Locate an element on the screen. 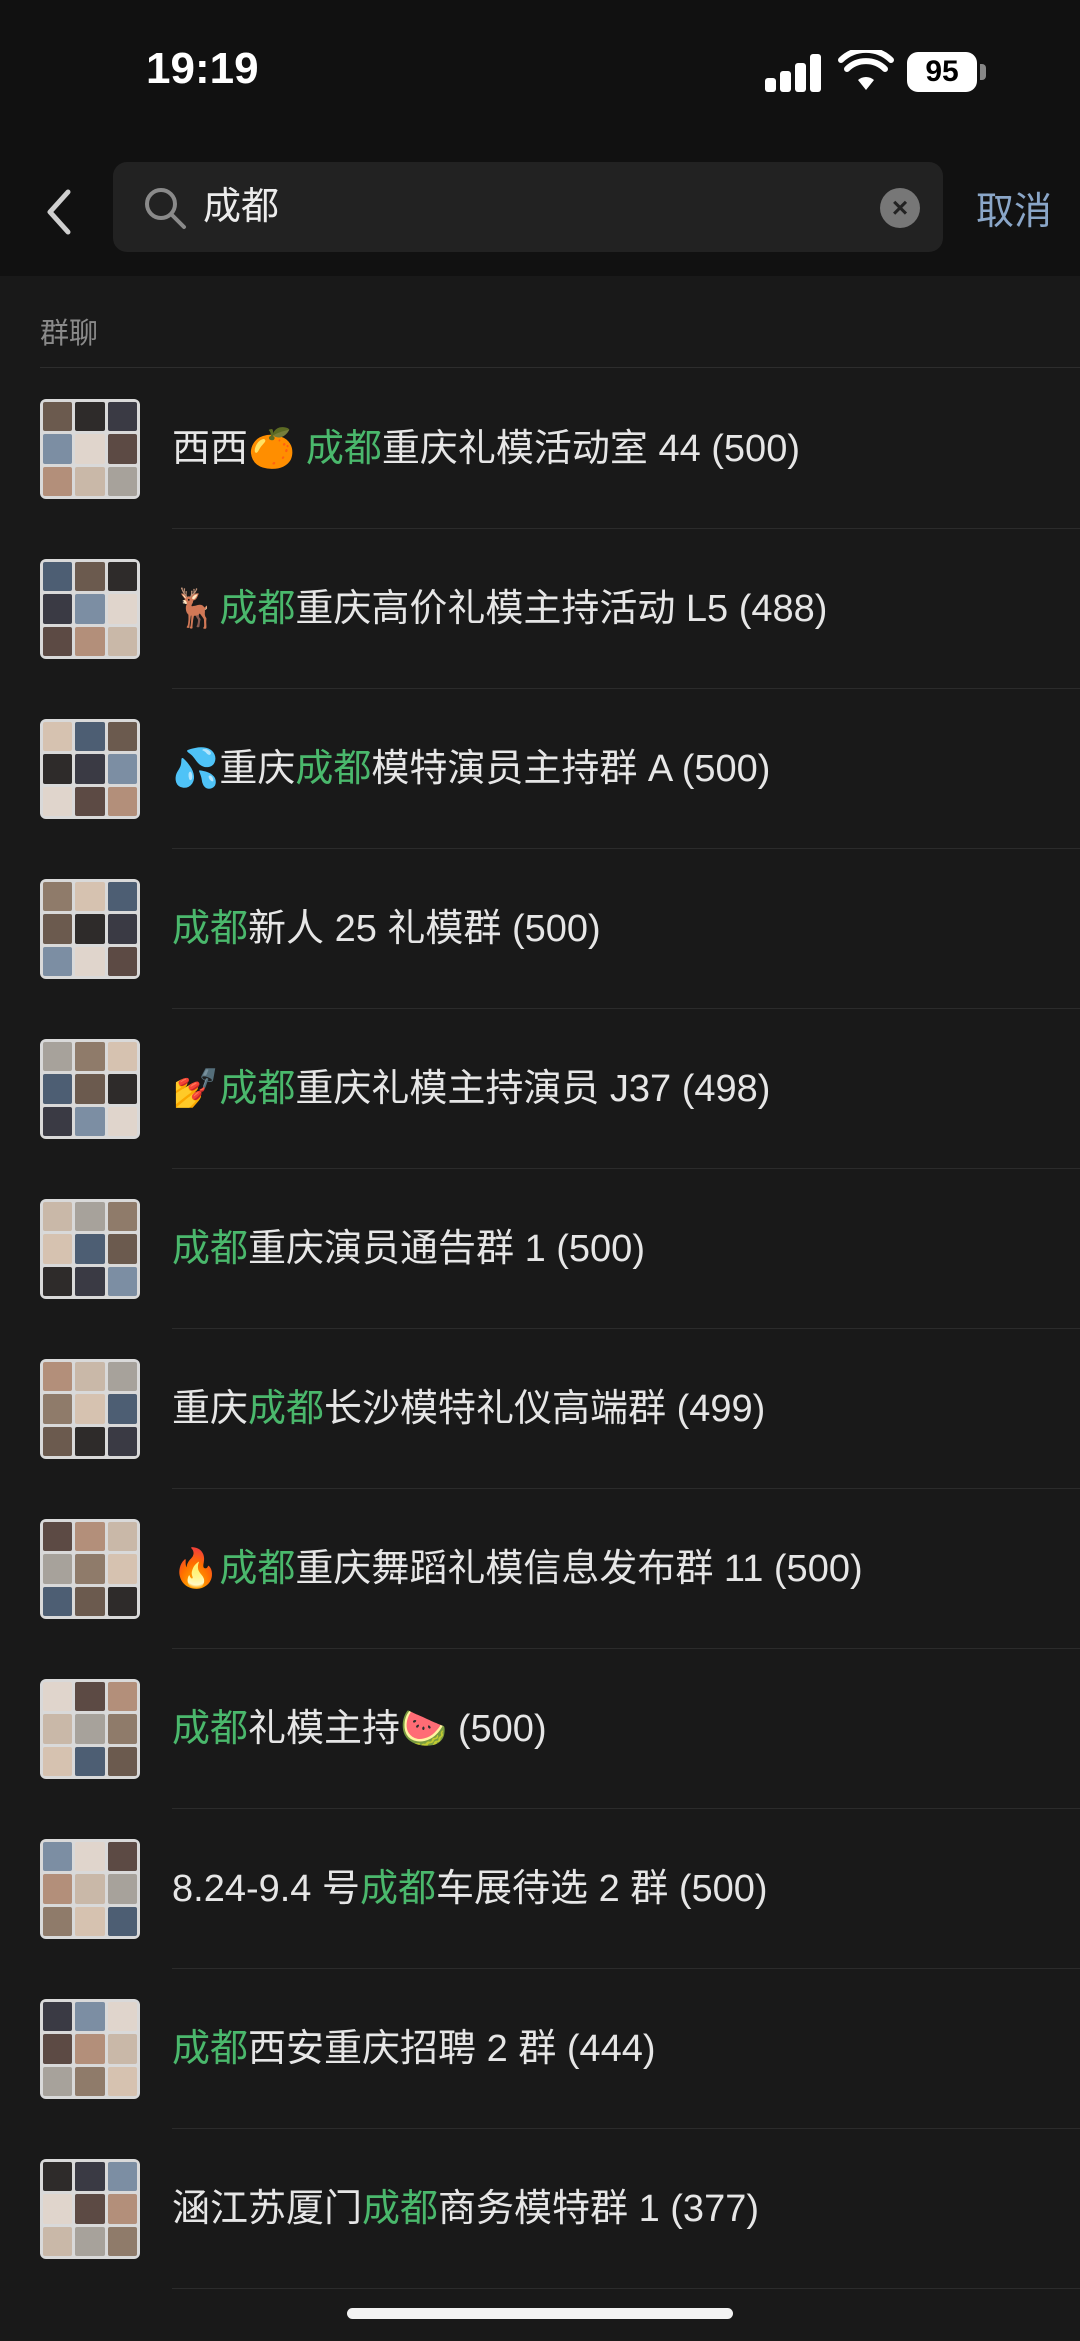 The width and height of the screenshot is (1080, 2341). search-input: 成都 × is located at coordinates (528, 207).